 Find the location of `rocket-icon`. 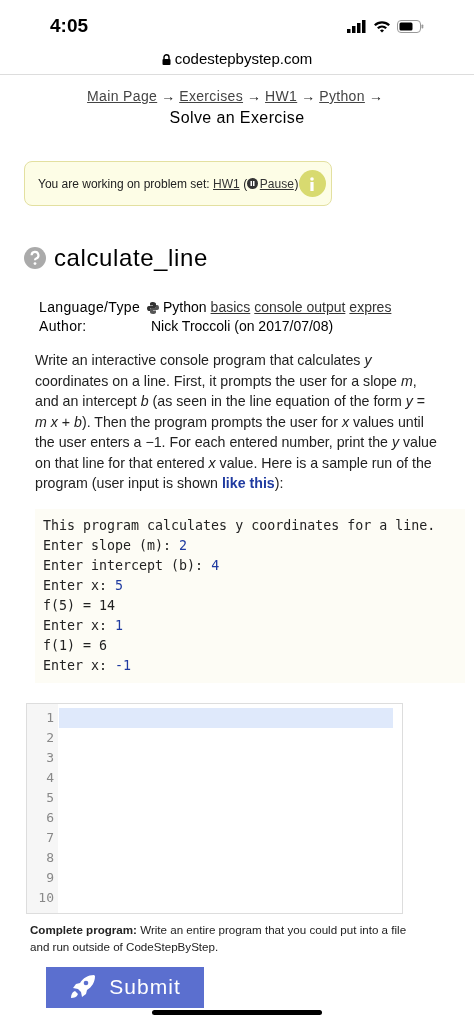

rocket-icon is located at coordinates (82, 987).